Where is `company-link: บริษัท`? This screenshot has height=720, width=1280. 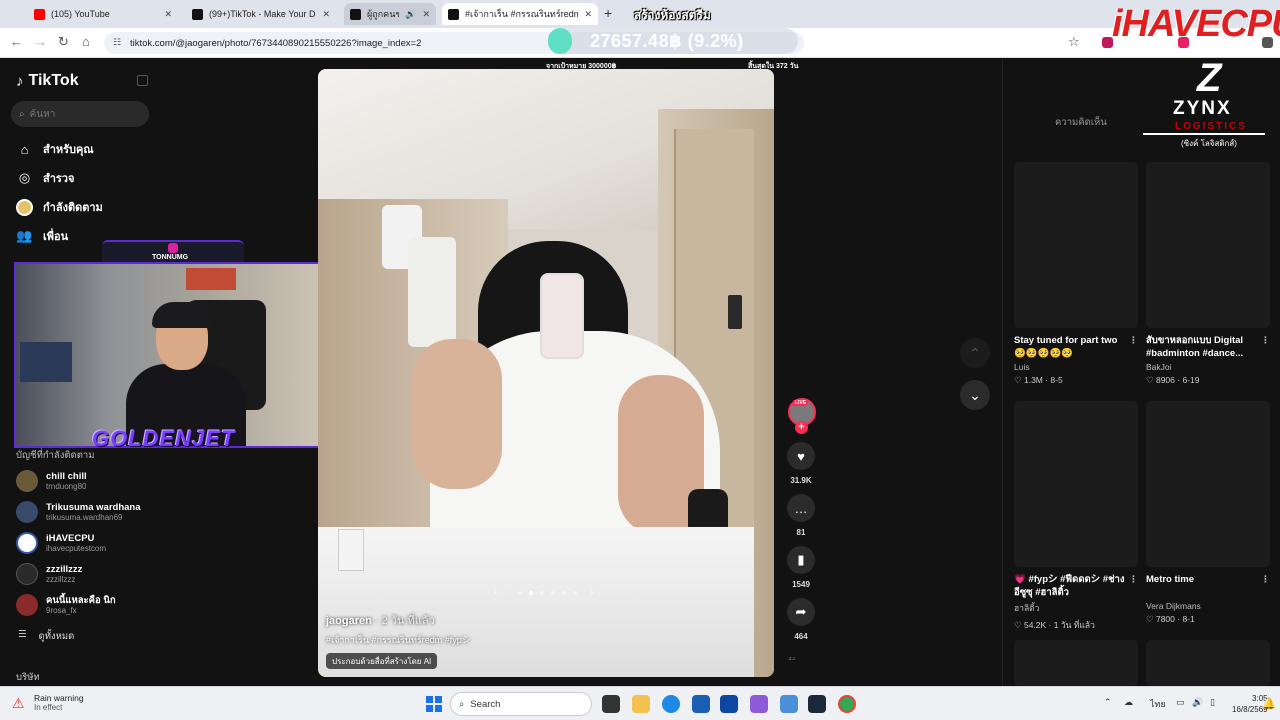
company-link: บริษัท is located at coordinates (28, 677).